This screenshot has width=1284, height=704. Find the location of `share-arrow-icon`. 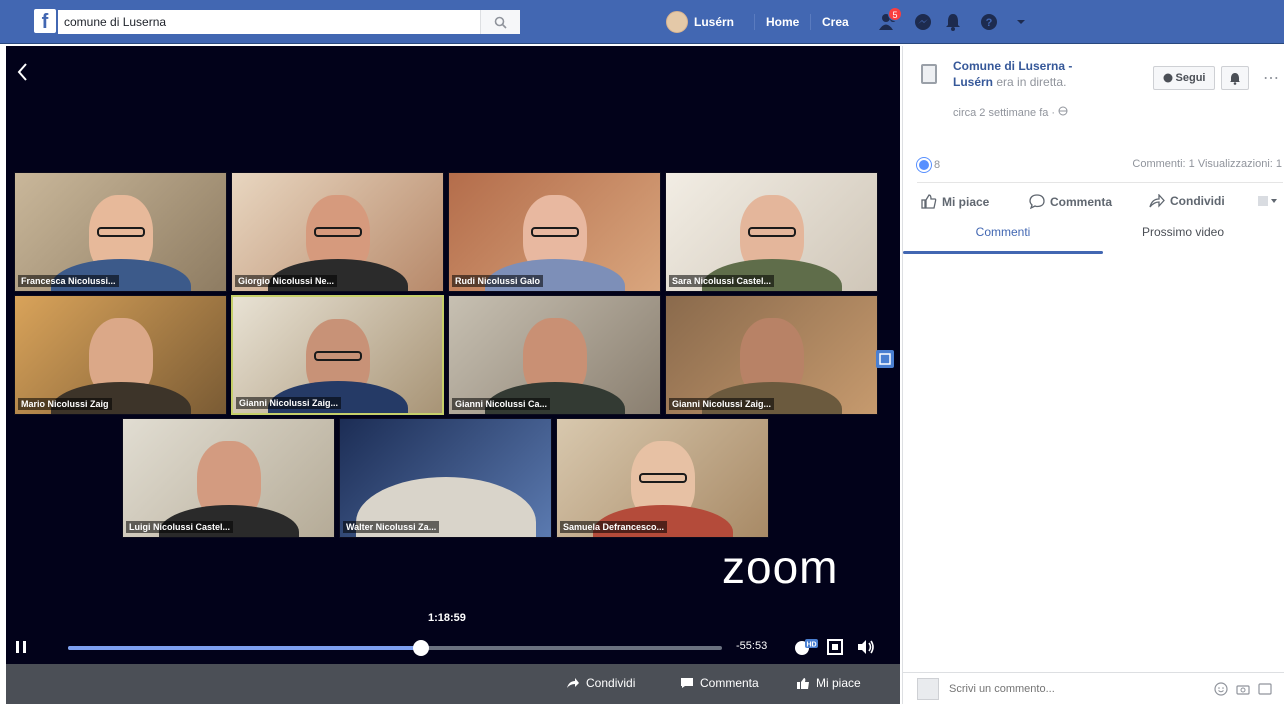

share-arrow-icon is located at coordinates (1157, 201).